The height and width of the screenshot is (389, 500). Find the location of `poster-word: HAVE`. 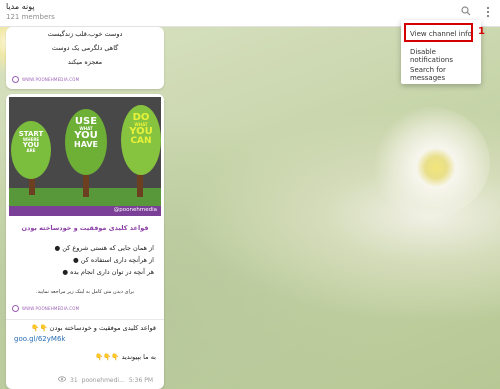

poster-word: HAVE is located at coordinates (86, 144).